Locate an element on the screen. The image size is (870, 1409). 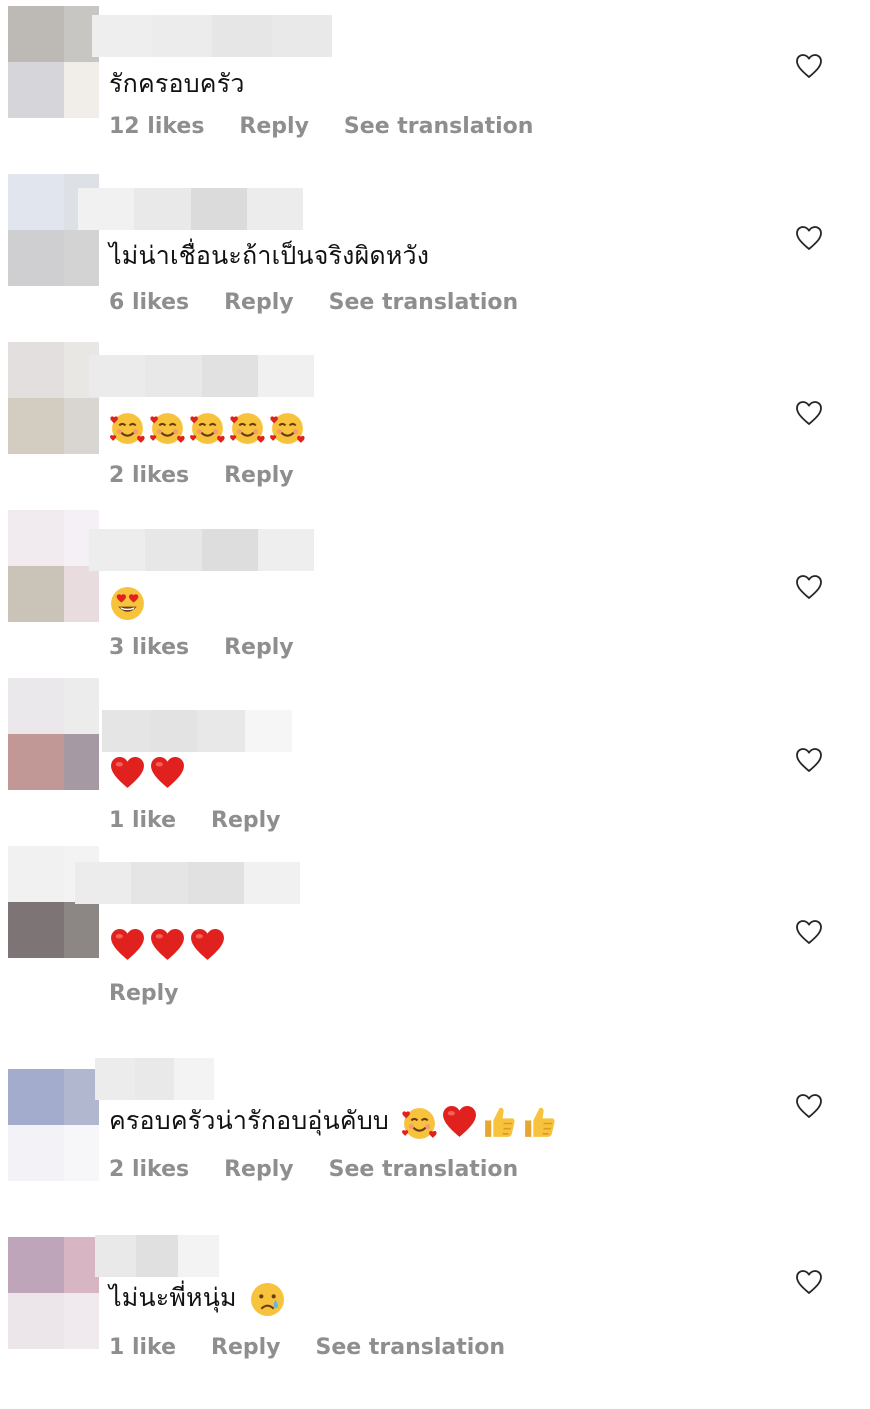
comment-row: 3 likes Reply is located at coordinates (435, 596).